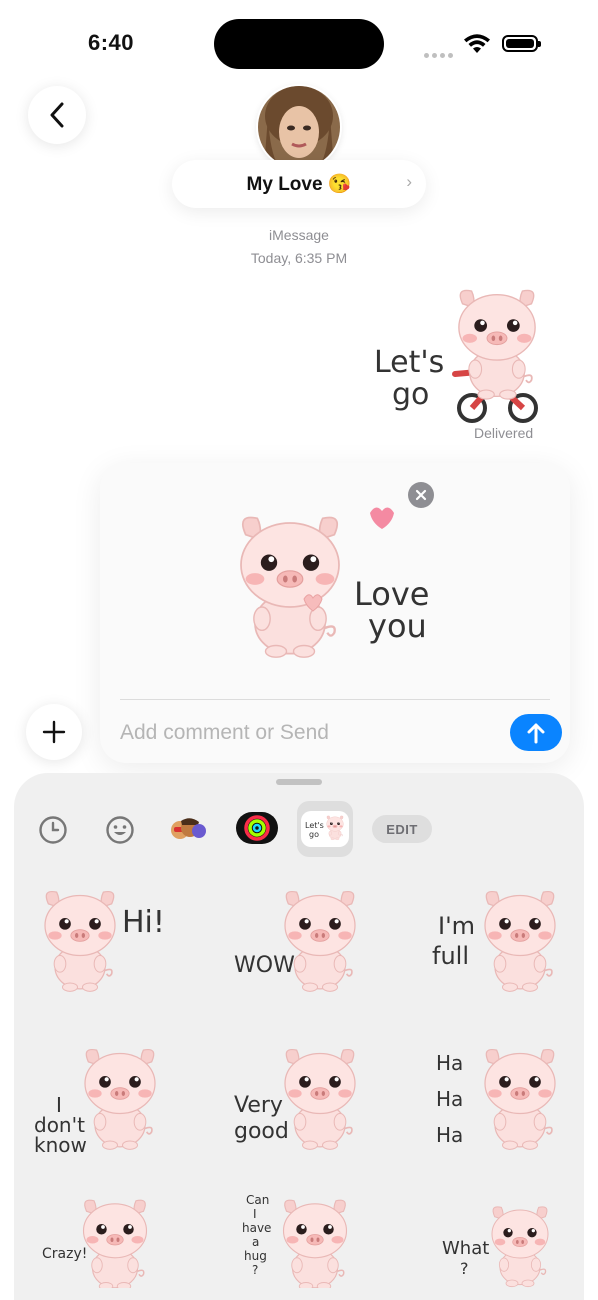 This screenshot has width=598, height=1300. Describe the element at coordinates (256, 1228) in the screenshot. I see `sticker-line: have` at that location.